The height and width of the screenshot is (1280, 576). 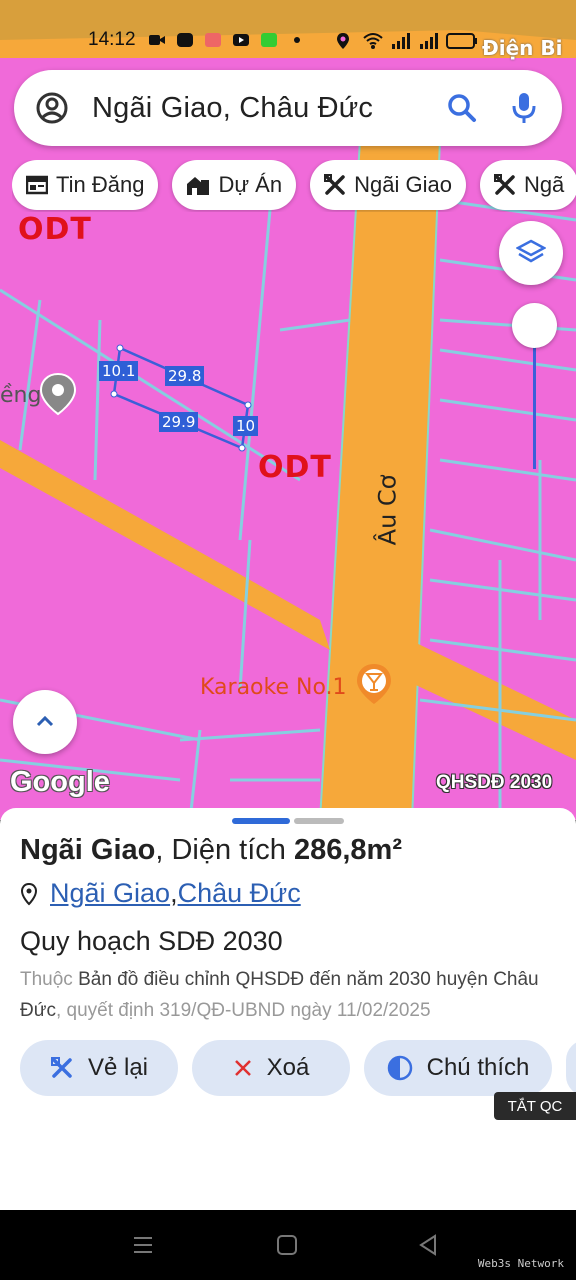 What do you see at coordinates (143, 1247) in the screenshot?
I see `recents-icon` at bounding box center [143, 1247].